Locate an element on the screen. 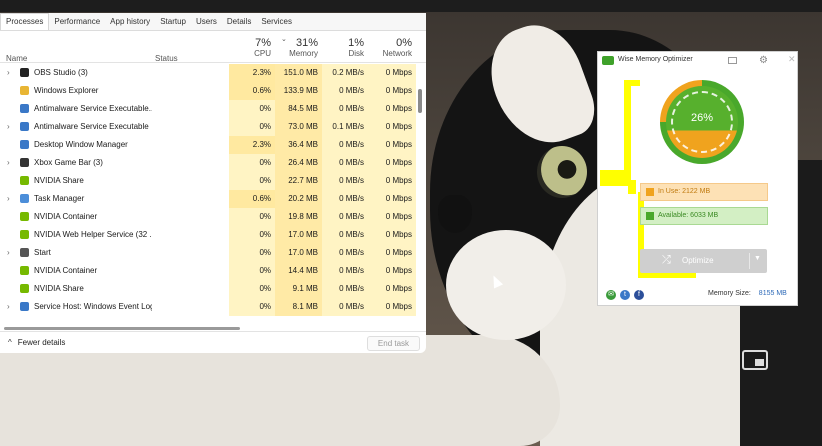 This screenshot has height=446, width=822. column-memory: 31% Memory is located at coordinates (296, 47).